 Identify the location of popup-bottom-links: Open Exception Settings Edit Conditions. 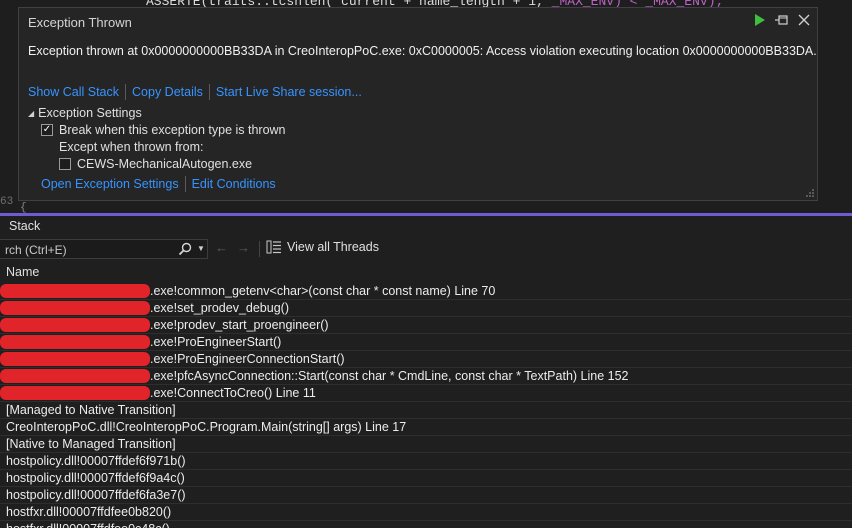
(158, 184).